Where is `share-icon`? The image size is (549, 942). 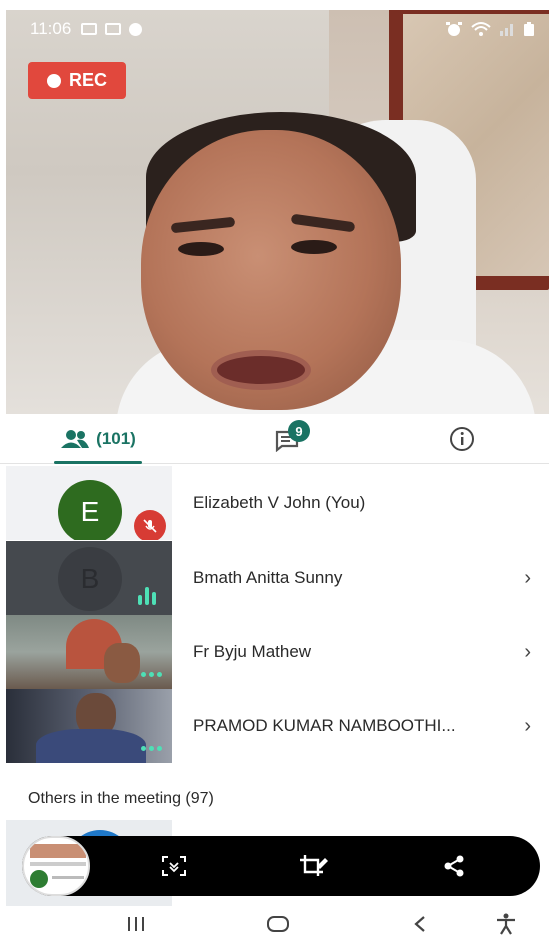 share-icon is located at coordinates (454, 866).